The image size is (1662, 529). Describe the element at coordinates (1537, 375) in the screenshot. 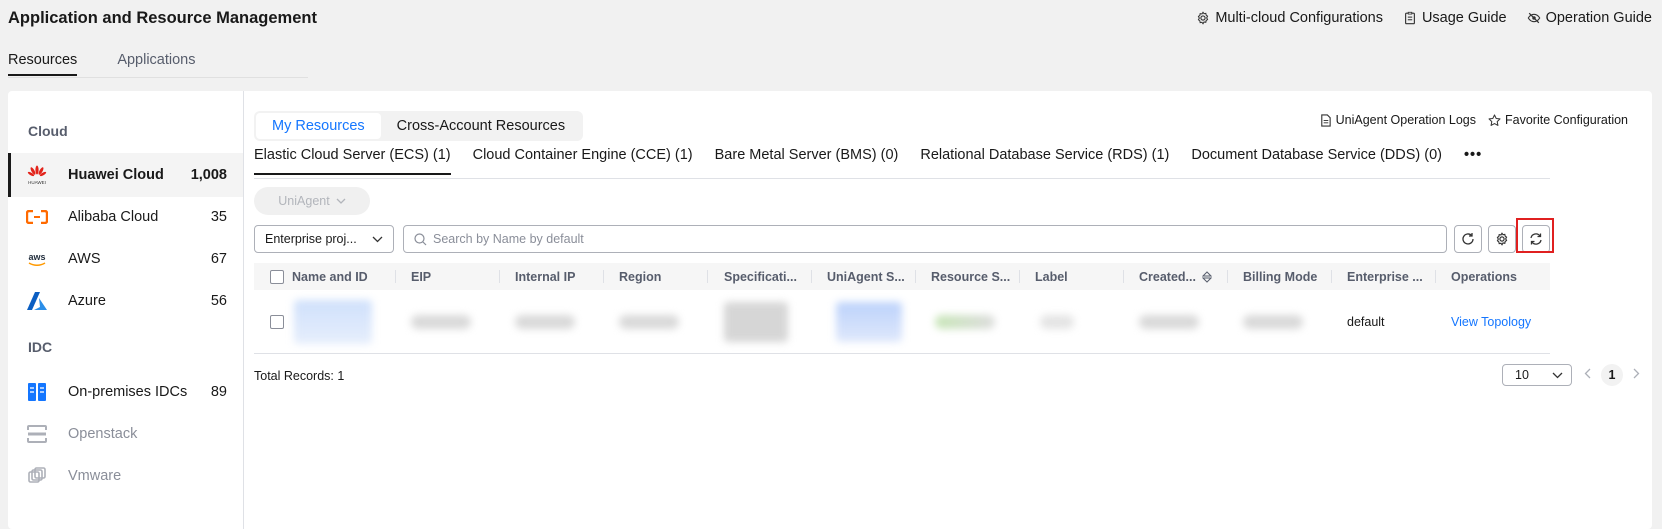

I see `page-size-select: 10` at that location.